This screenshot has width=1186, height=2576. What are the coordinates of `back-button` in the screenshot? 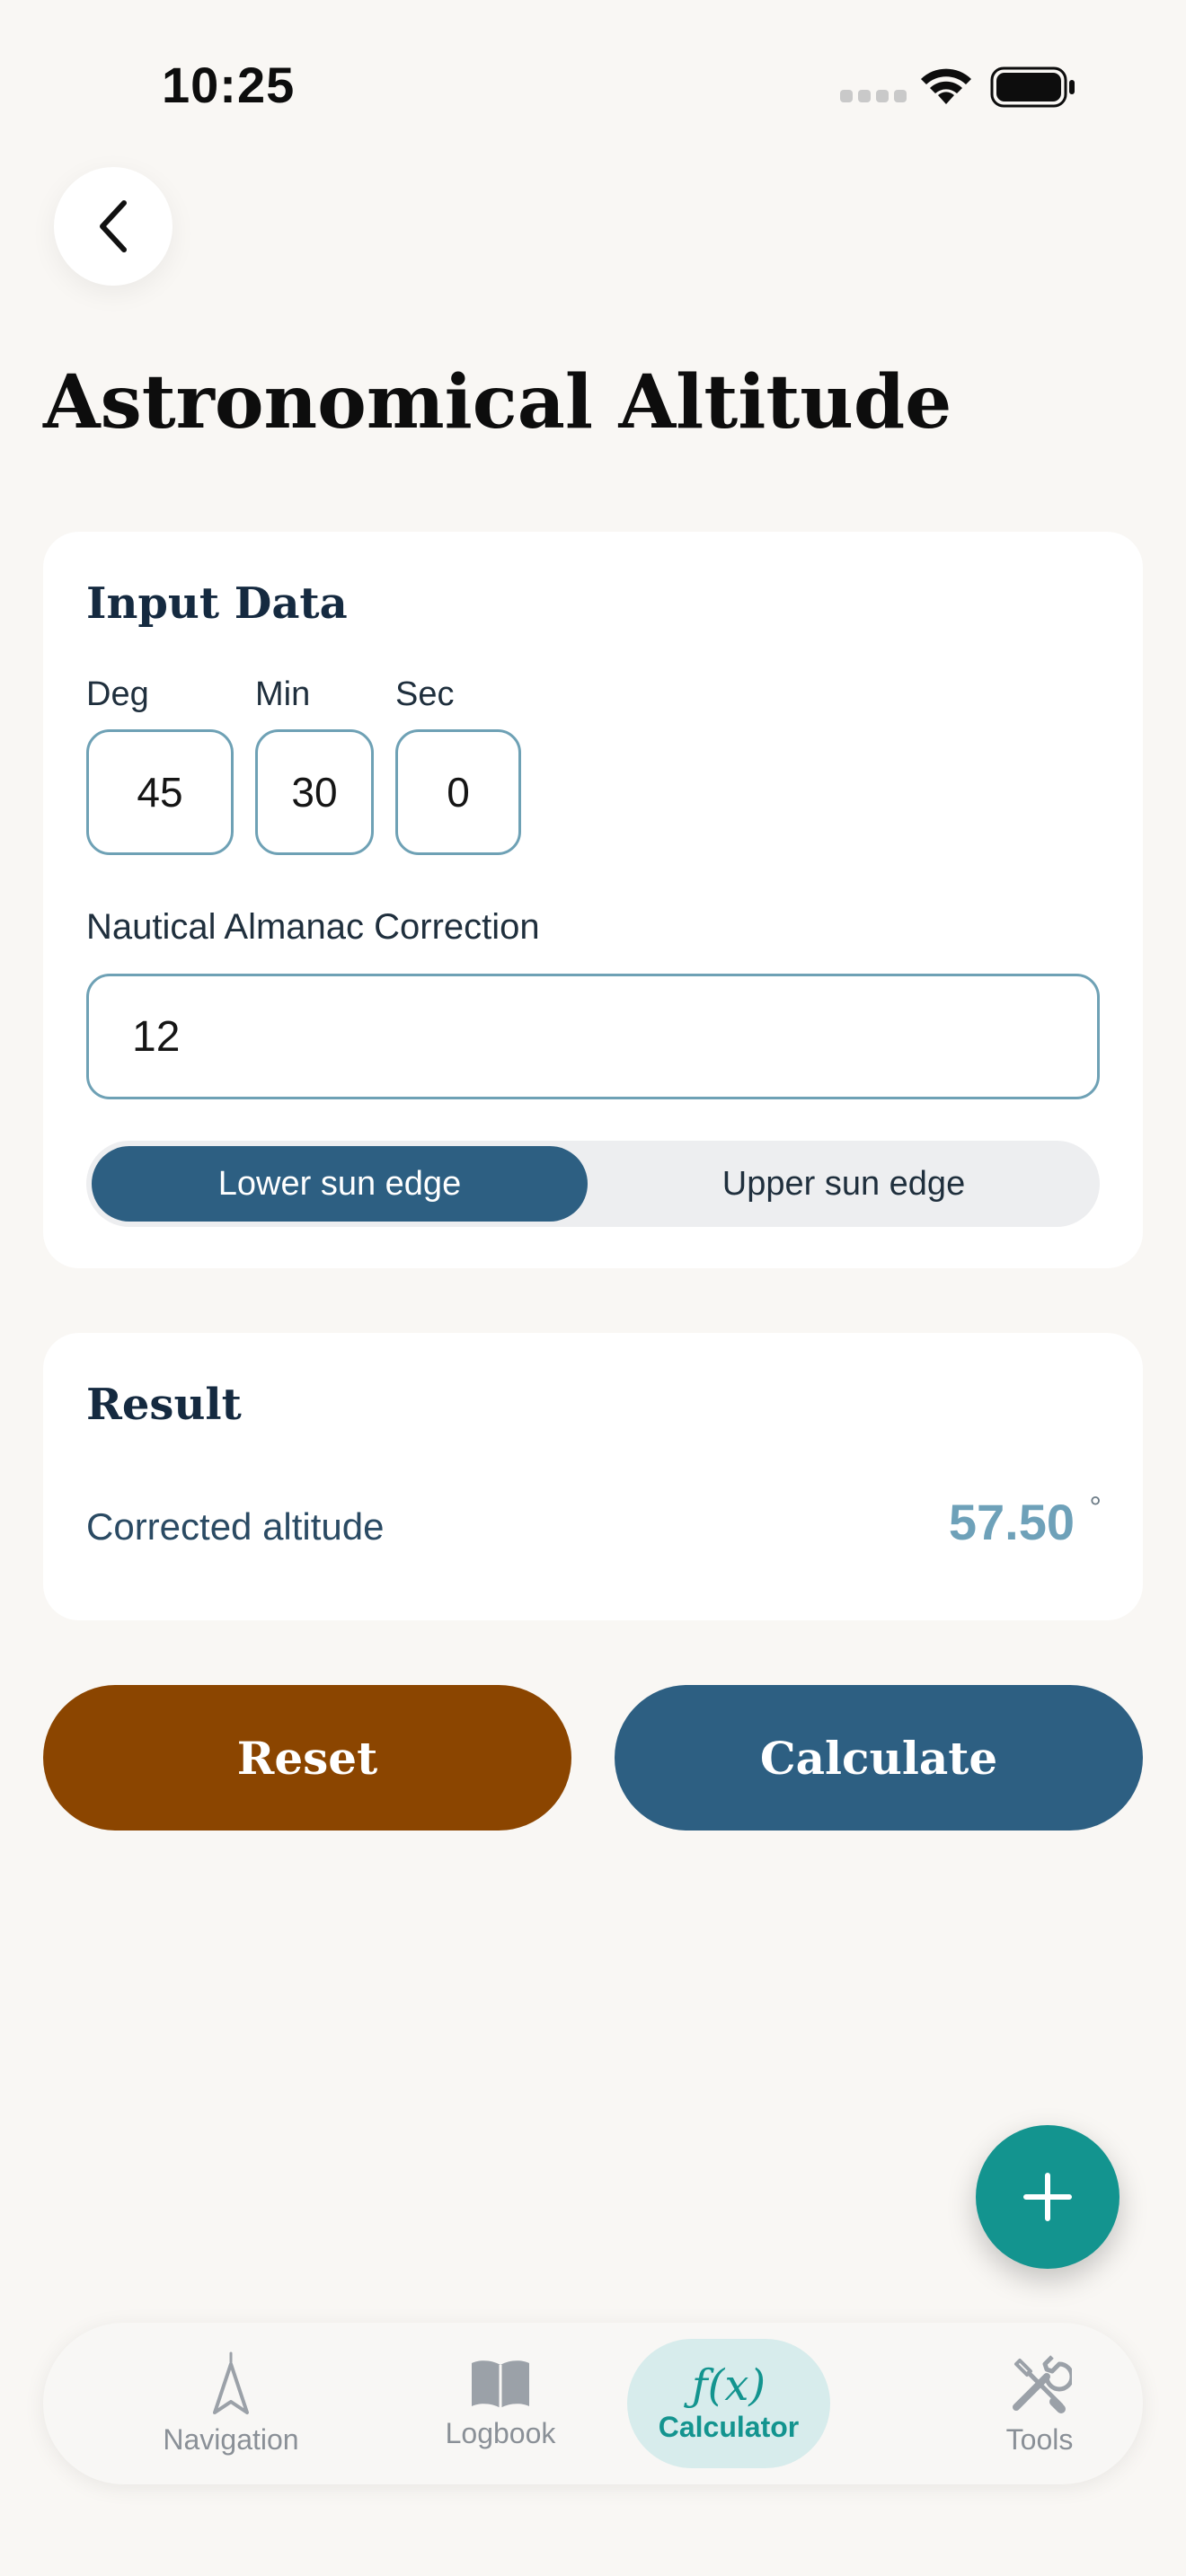 It's located at (113, 226).